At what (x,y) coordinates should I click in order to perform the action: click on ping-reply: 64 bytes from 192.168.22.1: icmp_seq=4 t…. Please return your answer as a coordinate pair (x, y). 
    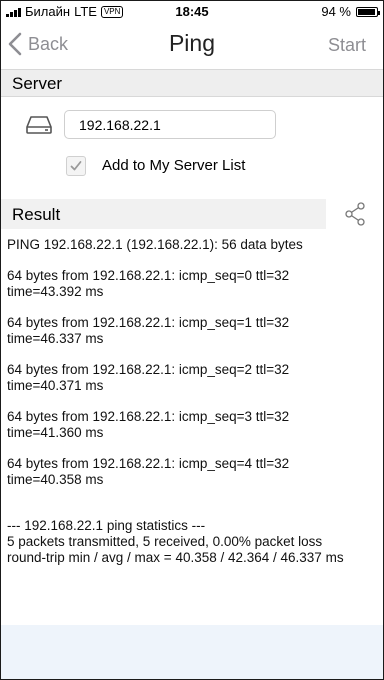
    Looking at the image, I should click on (193, 472).